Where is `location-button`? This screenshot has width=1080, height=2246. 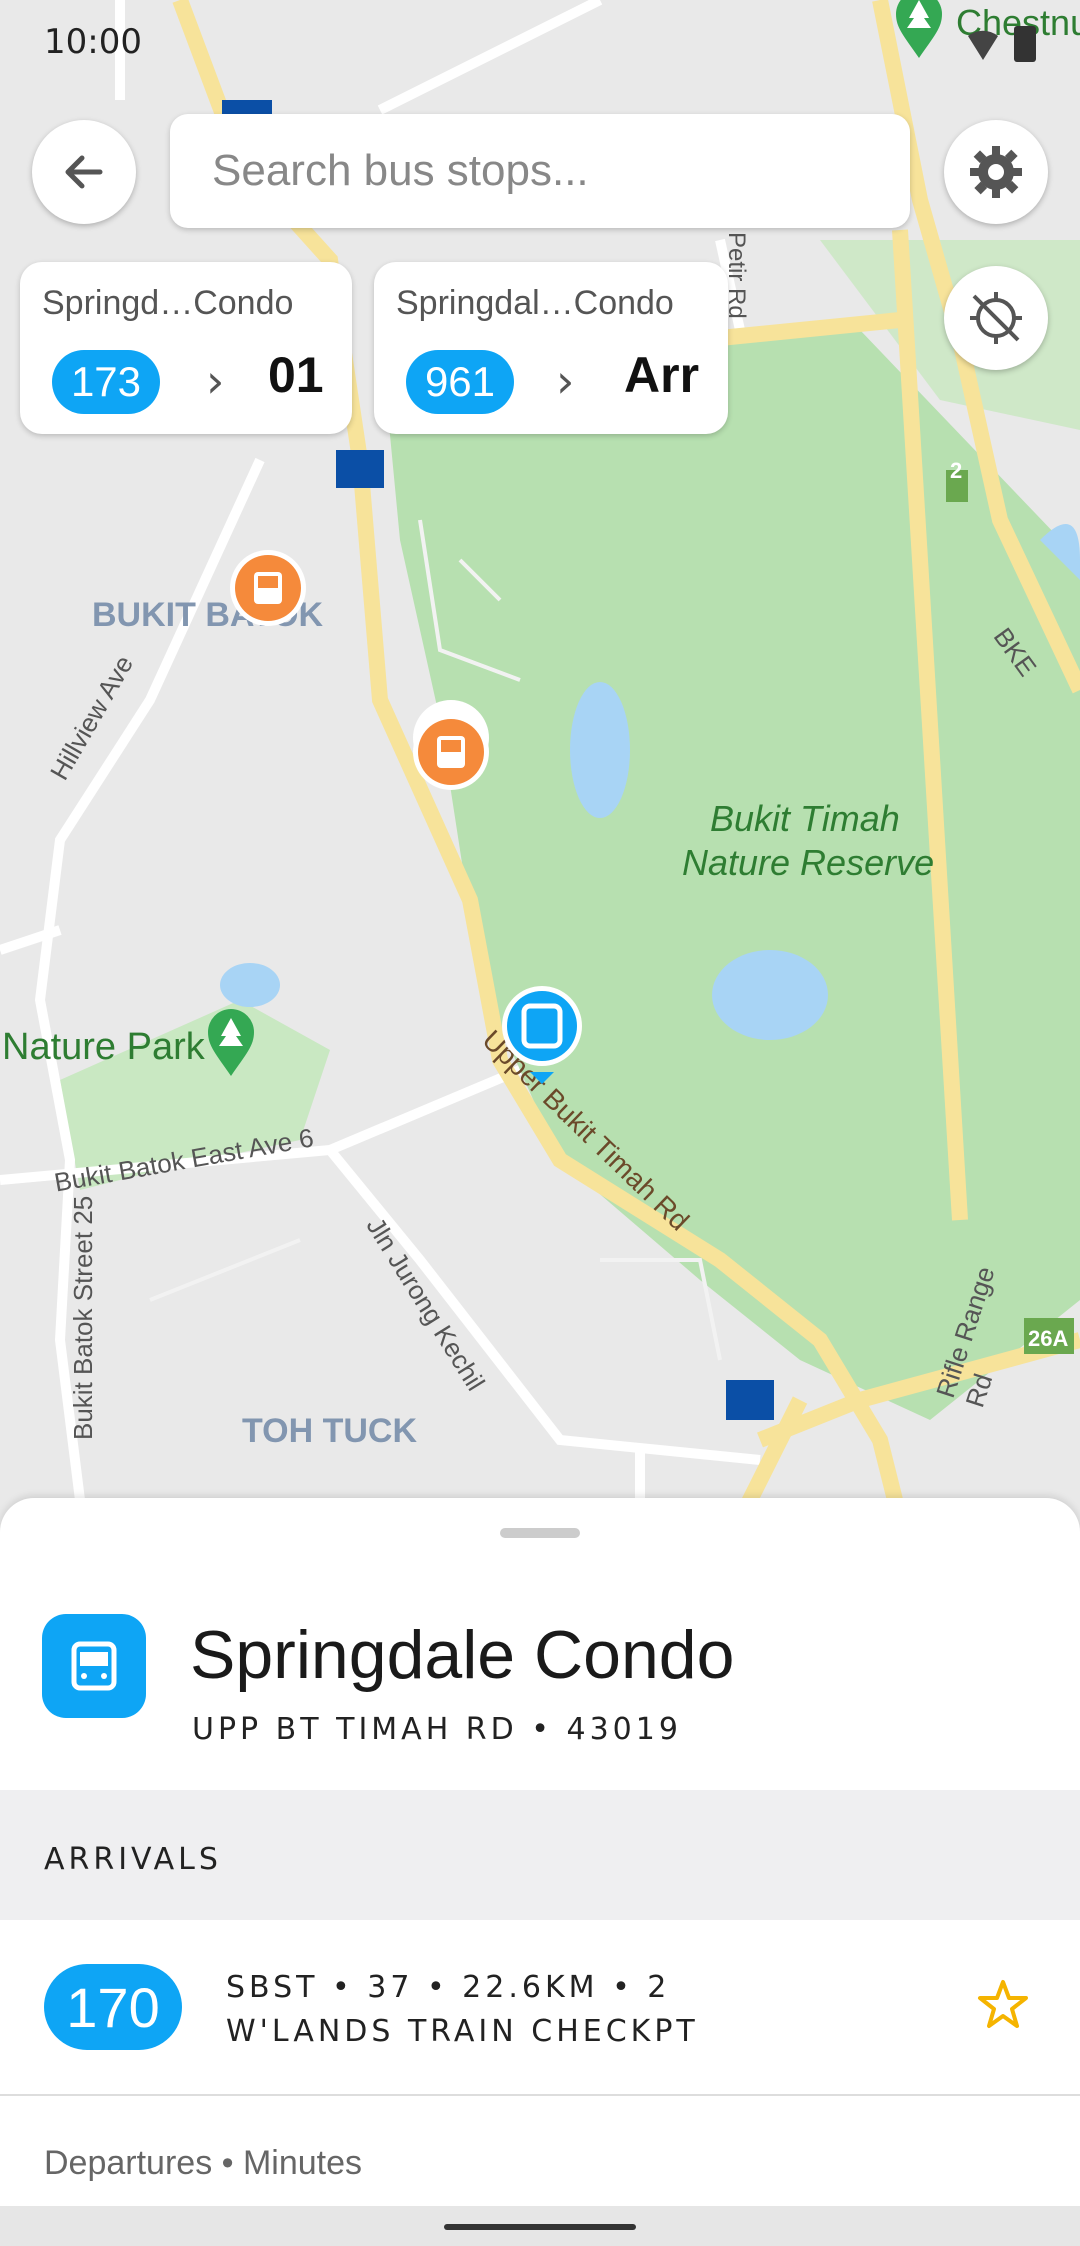
location-button is located at coordinates (996, 318).